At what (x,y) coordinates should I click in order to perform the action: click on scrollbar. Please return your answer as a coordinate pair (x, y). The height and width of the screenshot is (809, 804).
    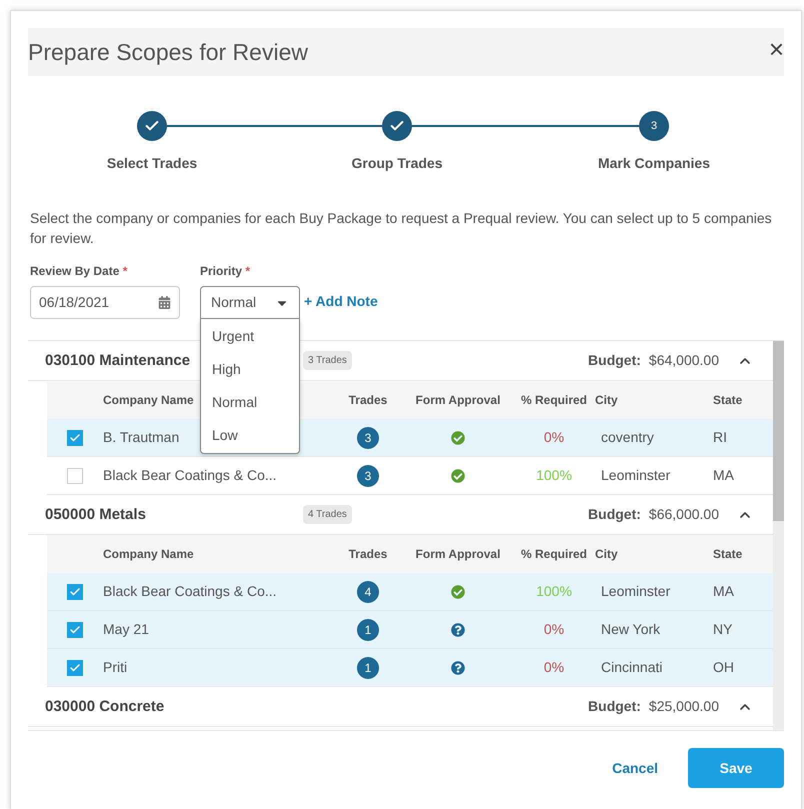
    Looking at the image, I should click on (778, 535).